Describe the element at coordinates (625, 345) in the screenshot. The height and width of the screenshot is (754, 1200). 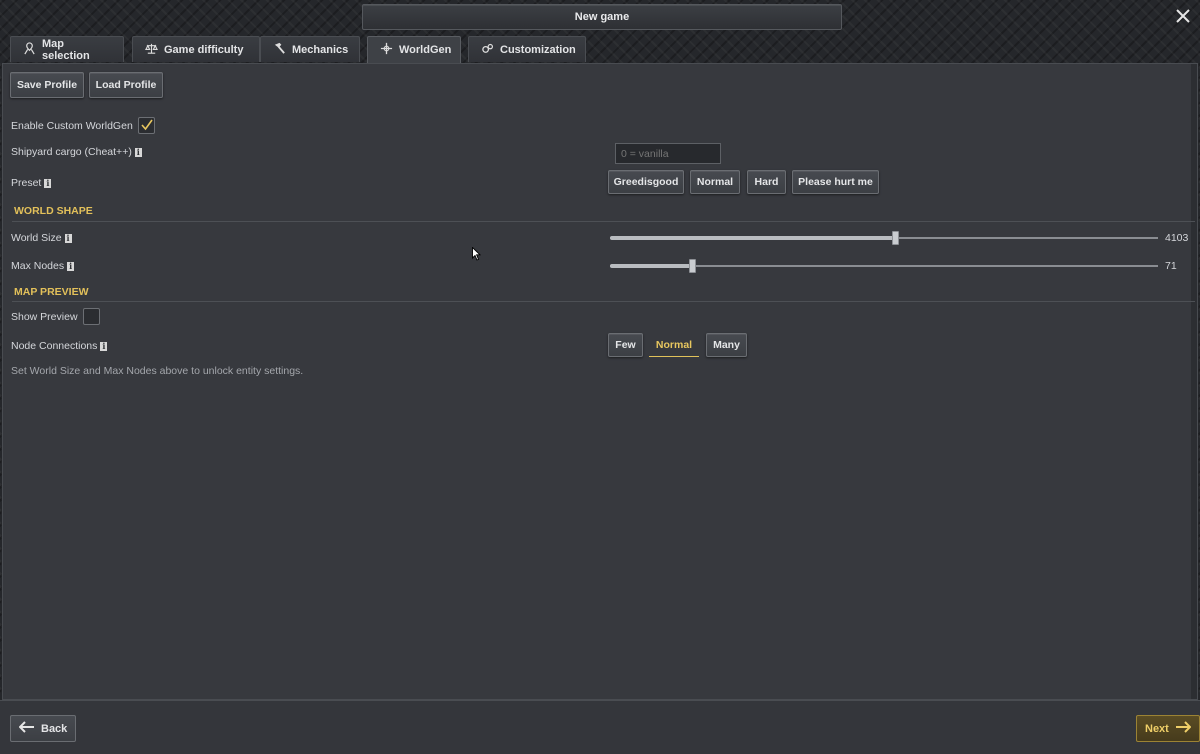
I see `connections-few-button: Few` at that location.